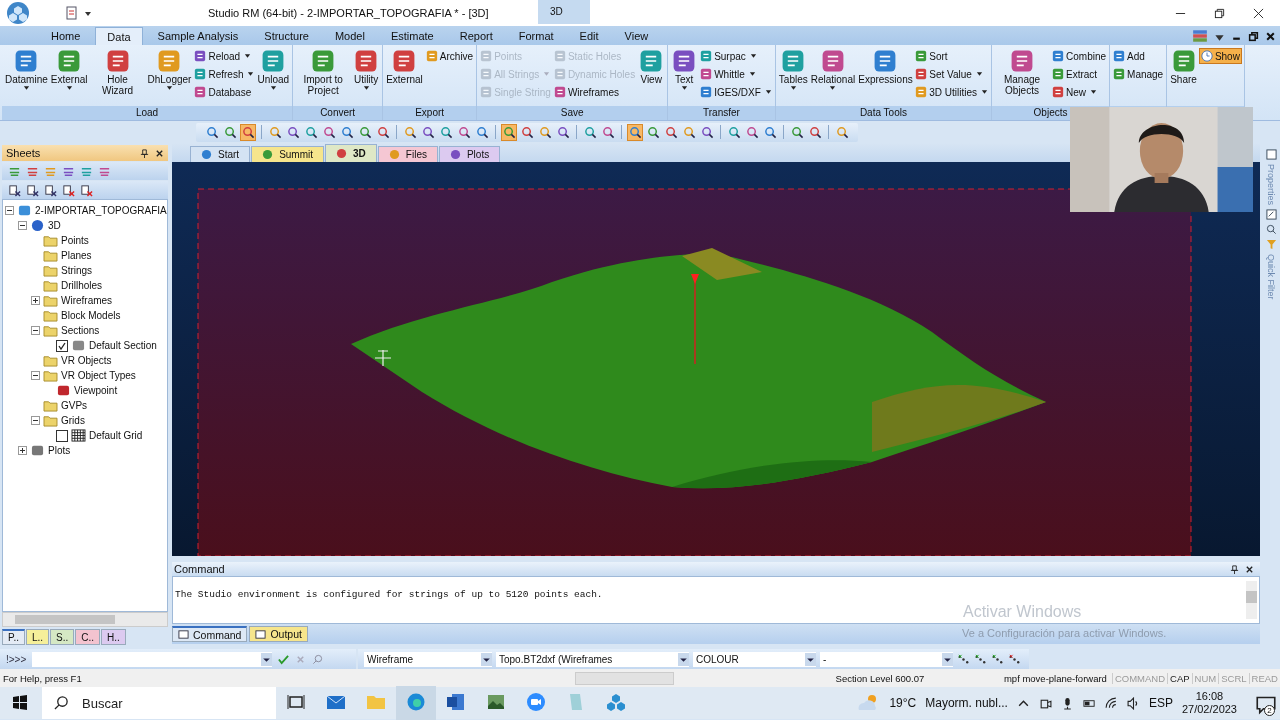 Image resolution: width=1280 pixels, height=720 pixels. Describe the element at coordinates (1200, 36) in the screenshot. I see `books-icon` at that location.